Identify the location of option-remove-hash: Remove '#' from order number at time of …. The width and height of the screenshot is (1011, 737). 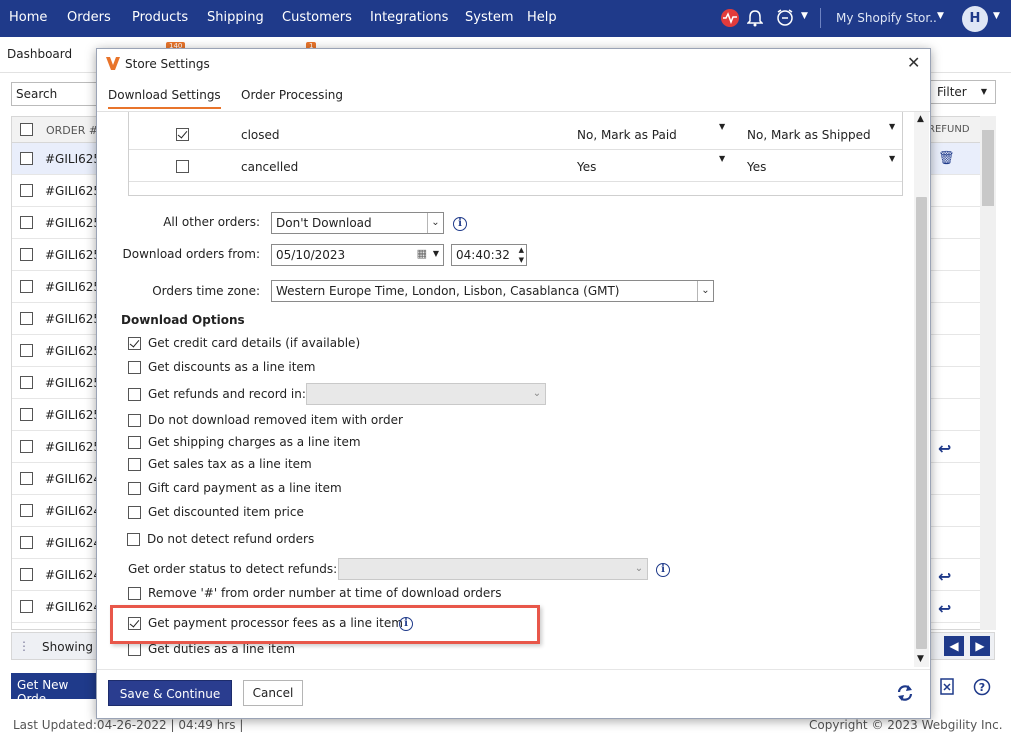
(314, 593).